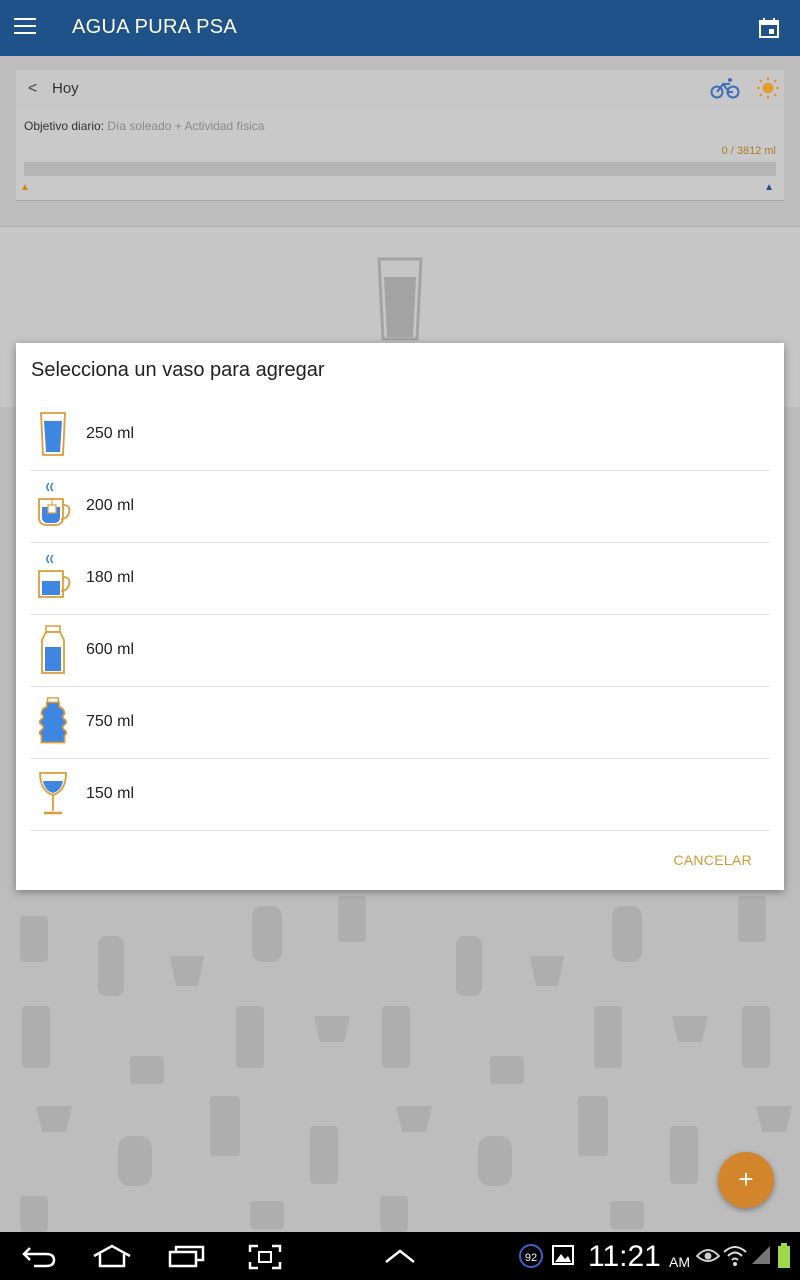 This screenshot has height=1280, width=800. I want to click on wifi-icon, so click(735, 1256).